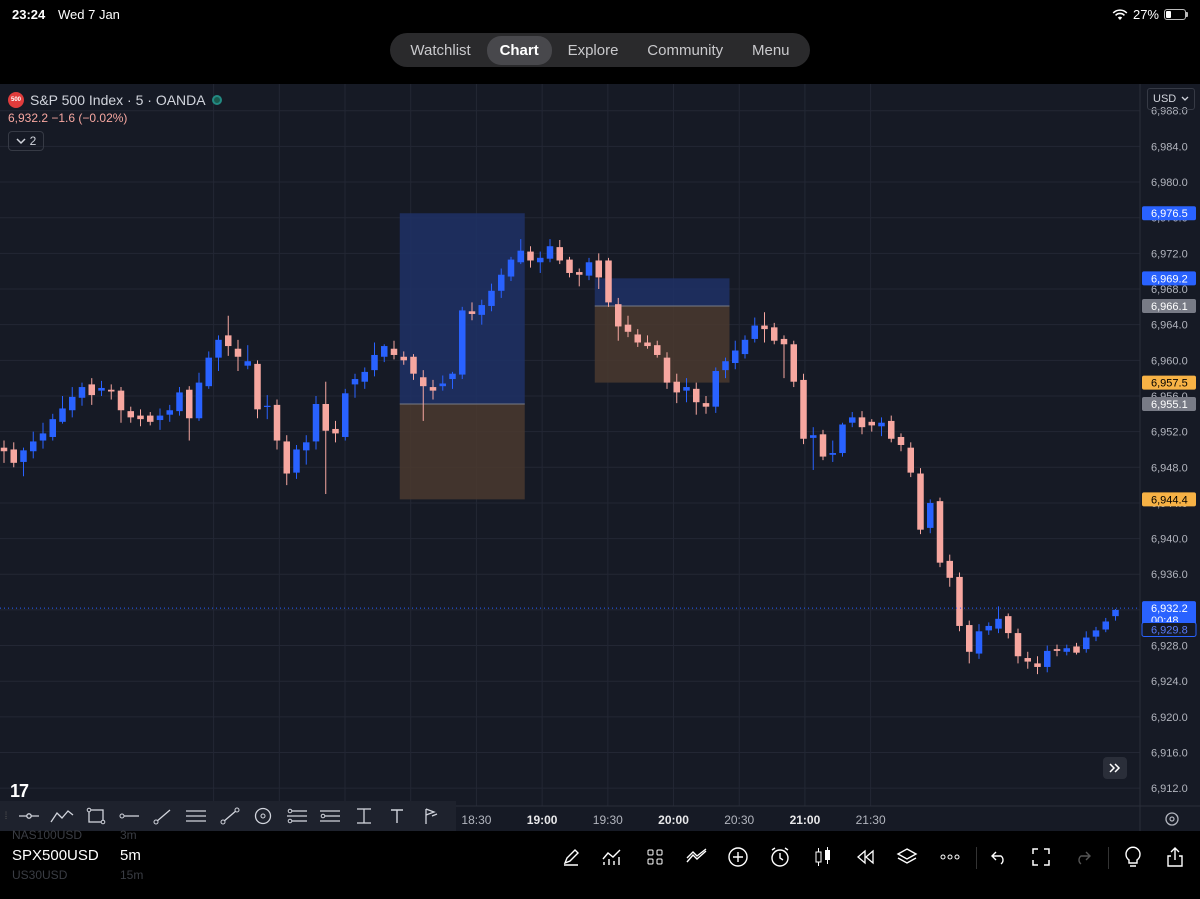 The height and width of the screenshot is (899, 1200). I want to click on tab-community: Community, so click(685, 50).